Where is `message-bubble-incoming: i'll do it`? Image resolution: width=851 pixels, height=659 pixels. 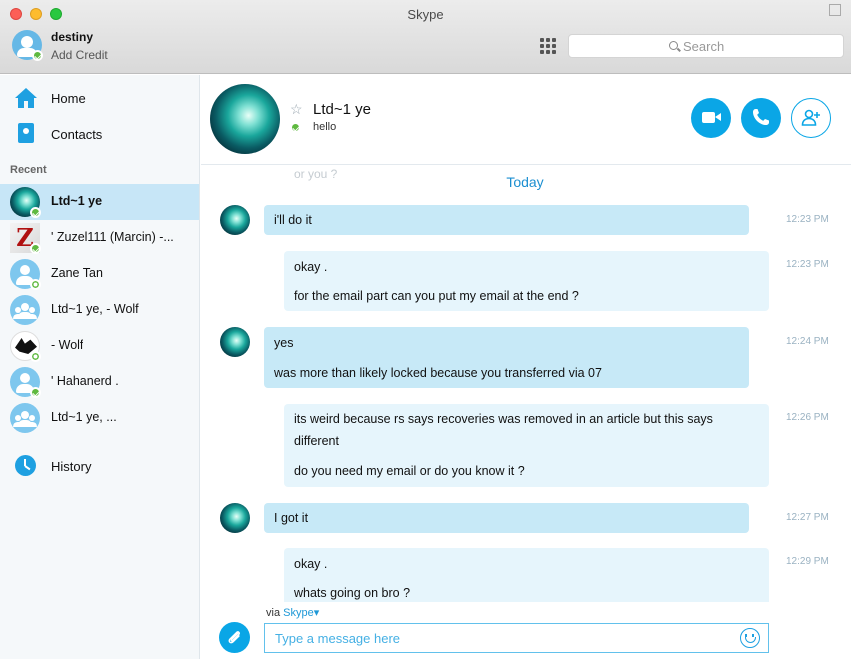
message-bubble-incoming: i'll do it is located at coordinates (506, 220).